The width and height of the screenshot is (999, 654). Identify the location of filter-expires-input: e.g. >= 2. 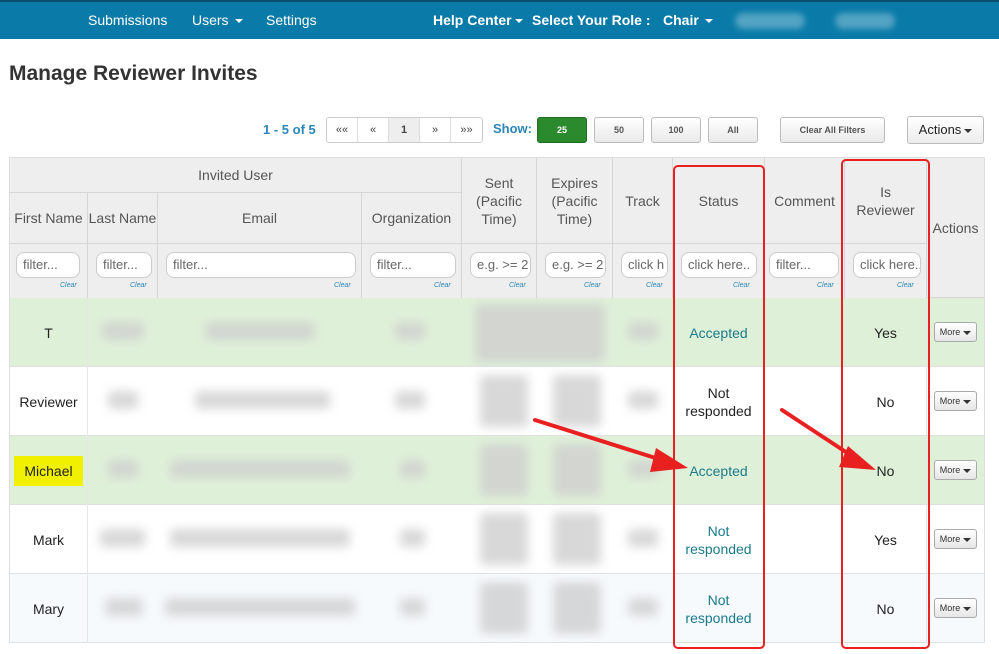
(575, 265).